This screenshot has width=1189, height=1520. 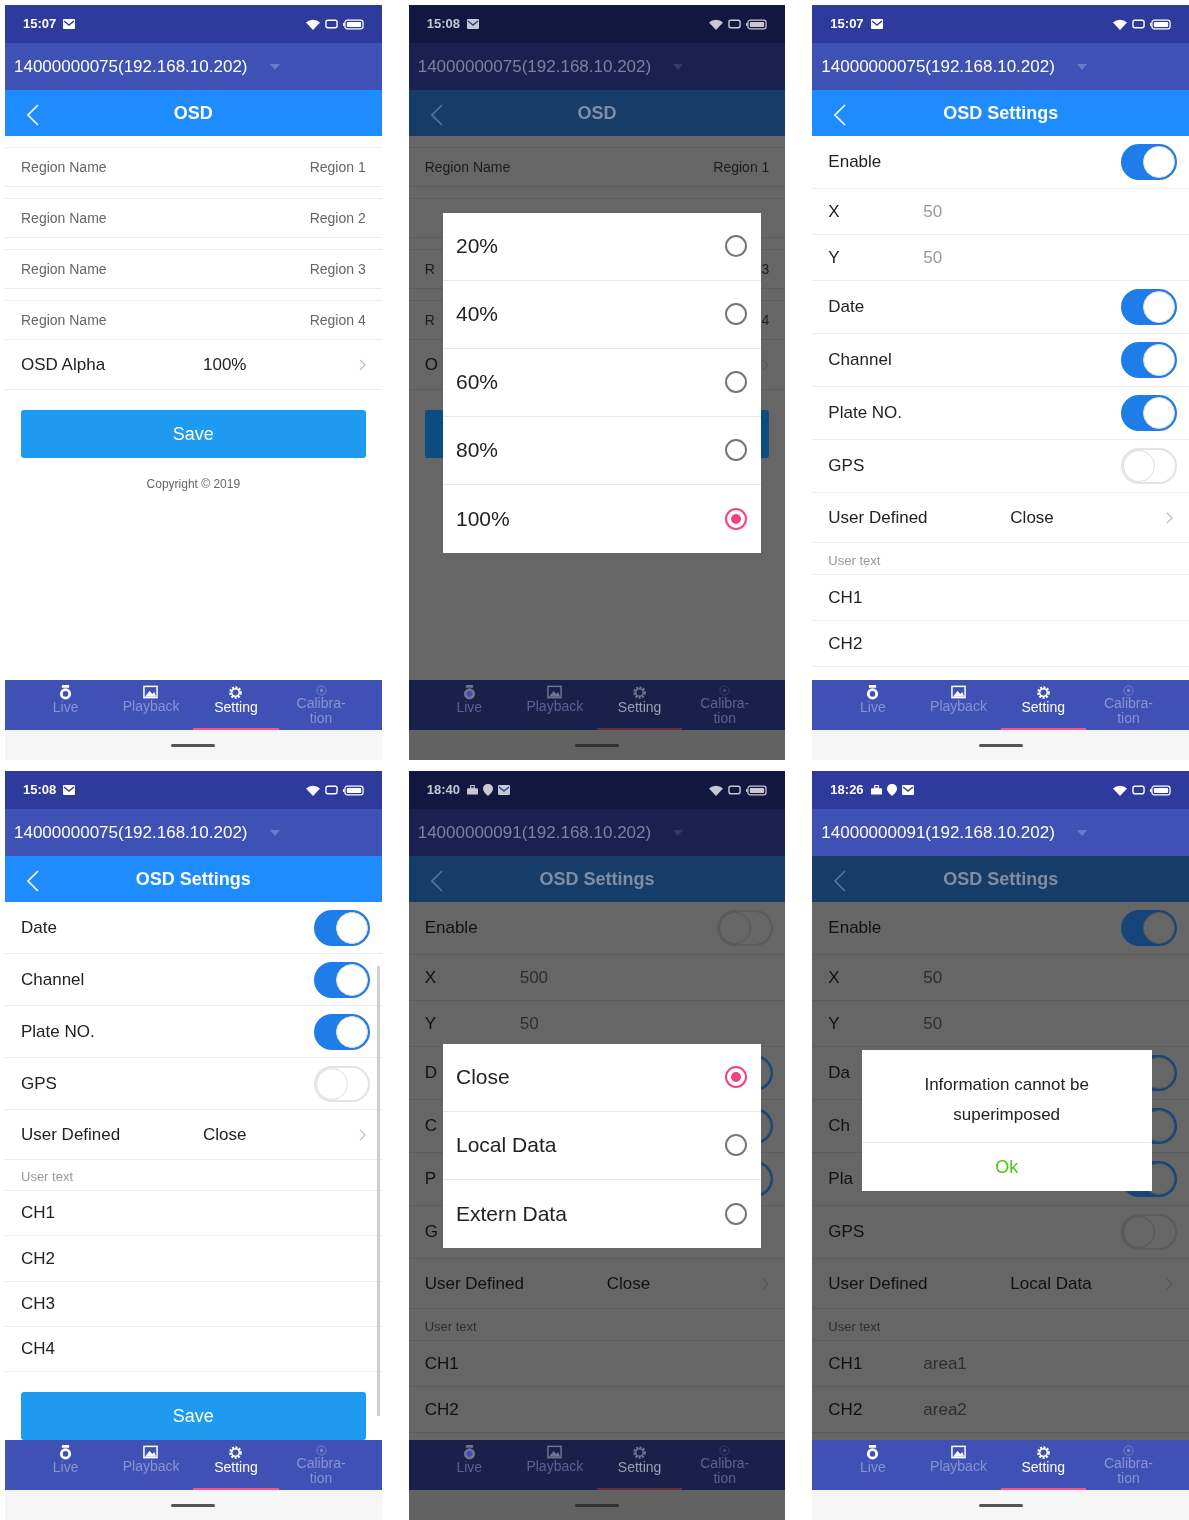 What do you see at coordinates (378, 1191) in the screenshot?
I see `scrollbar` at bounding box center [378, 1191].